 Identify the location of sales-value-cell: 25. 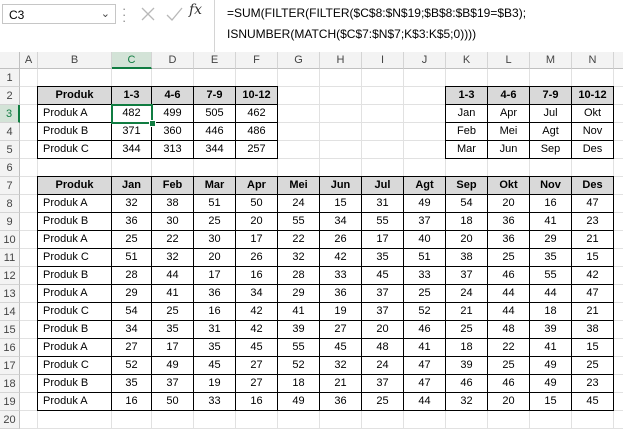
(131, 239).